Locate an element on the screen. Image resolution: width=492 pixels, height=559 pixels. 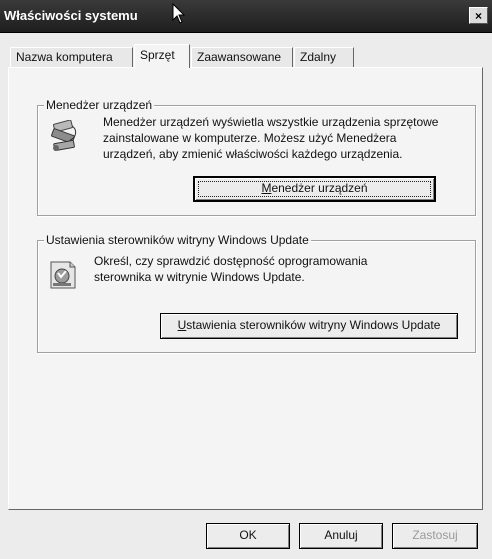
description-line: sterownika w witrynie Windows Update. is located at coordinates (199, 277).